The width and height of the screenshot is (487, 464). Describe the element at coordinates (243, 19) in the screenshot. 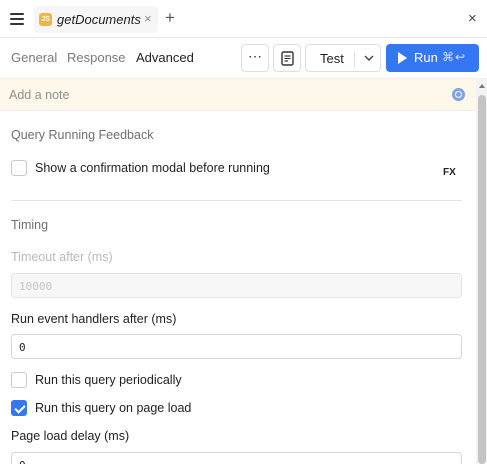

I see `editor-tab-bar: JS getDocuments × + ×` at that location.